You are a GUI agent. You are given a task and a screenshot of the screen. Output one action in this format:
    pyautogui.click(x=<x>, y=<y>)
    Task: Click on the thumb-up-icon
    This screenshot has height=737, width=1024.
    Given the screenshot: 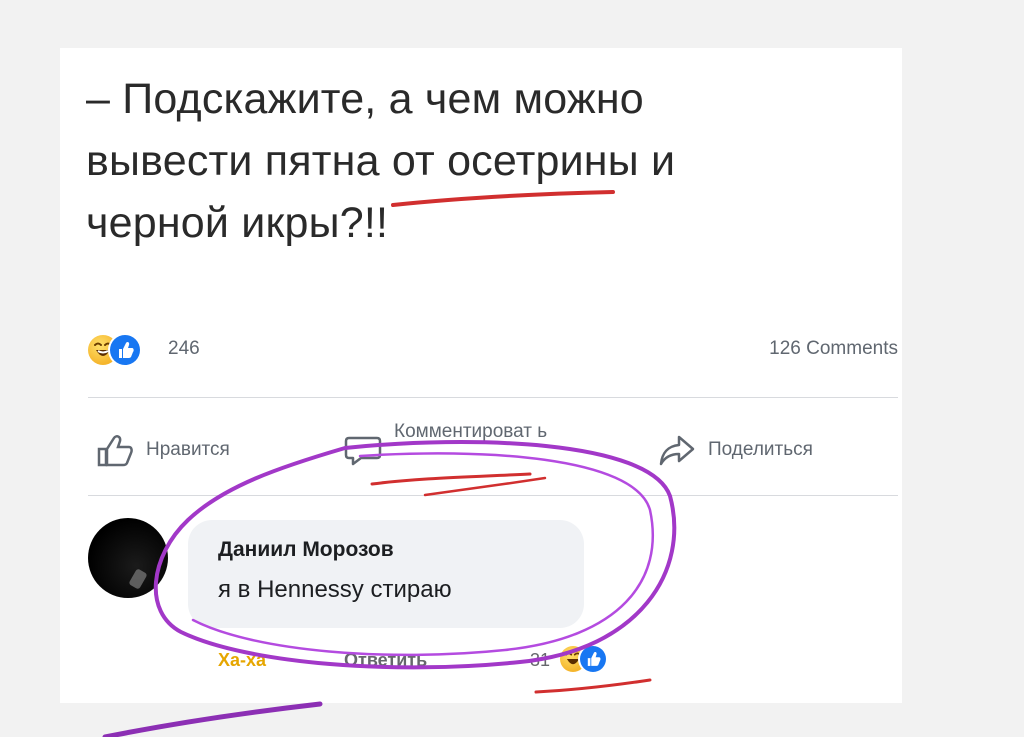 What is the action you would take?
    pyautogui.click(x=115, y=451)
    